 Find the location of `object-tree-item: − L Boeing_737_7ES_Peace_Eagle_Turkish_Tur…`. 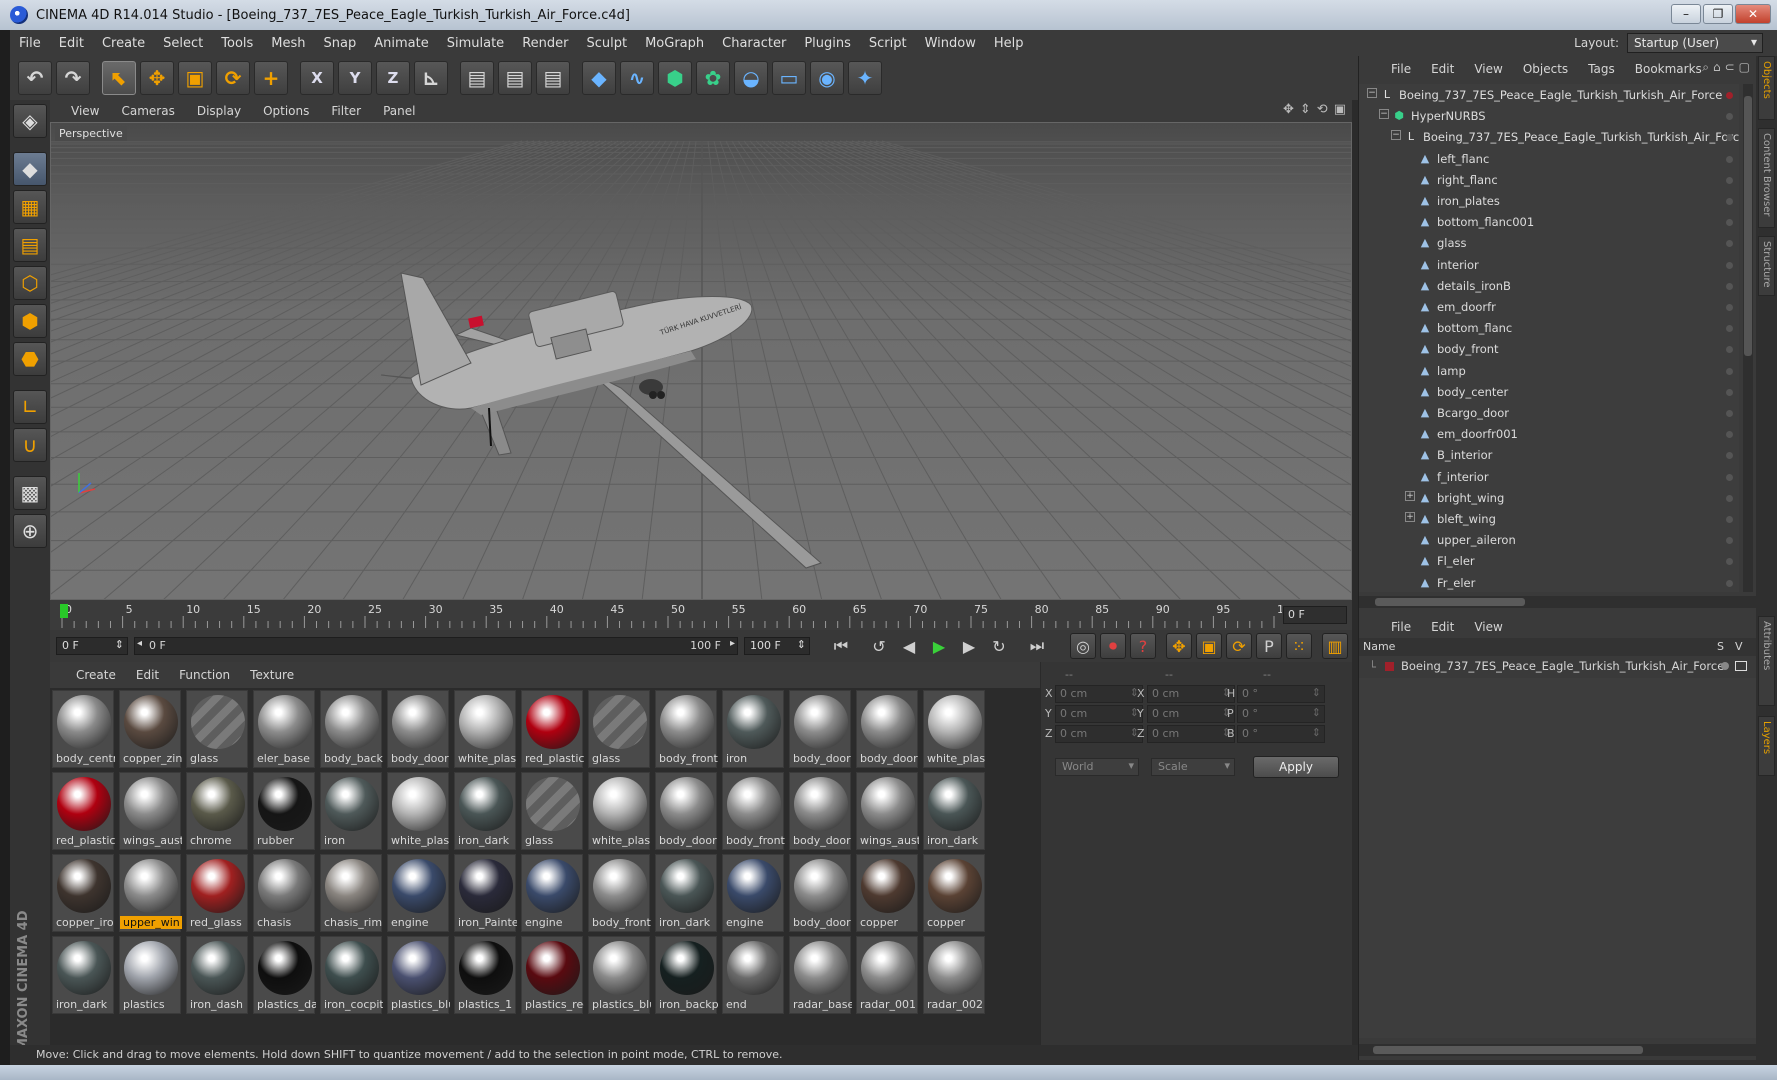

object-tree-item: − L Boeing_737_7ES_Peace_Eagle_Turkish_Tur… is located at coordinates (1549, 95).